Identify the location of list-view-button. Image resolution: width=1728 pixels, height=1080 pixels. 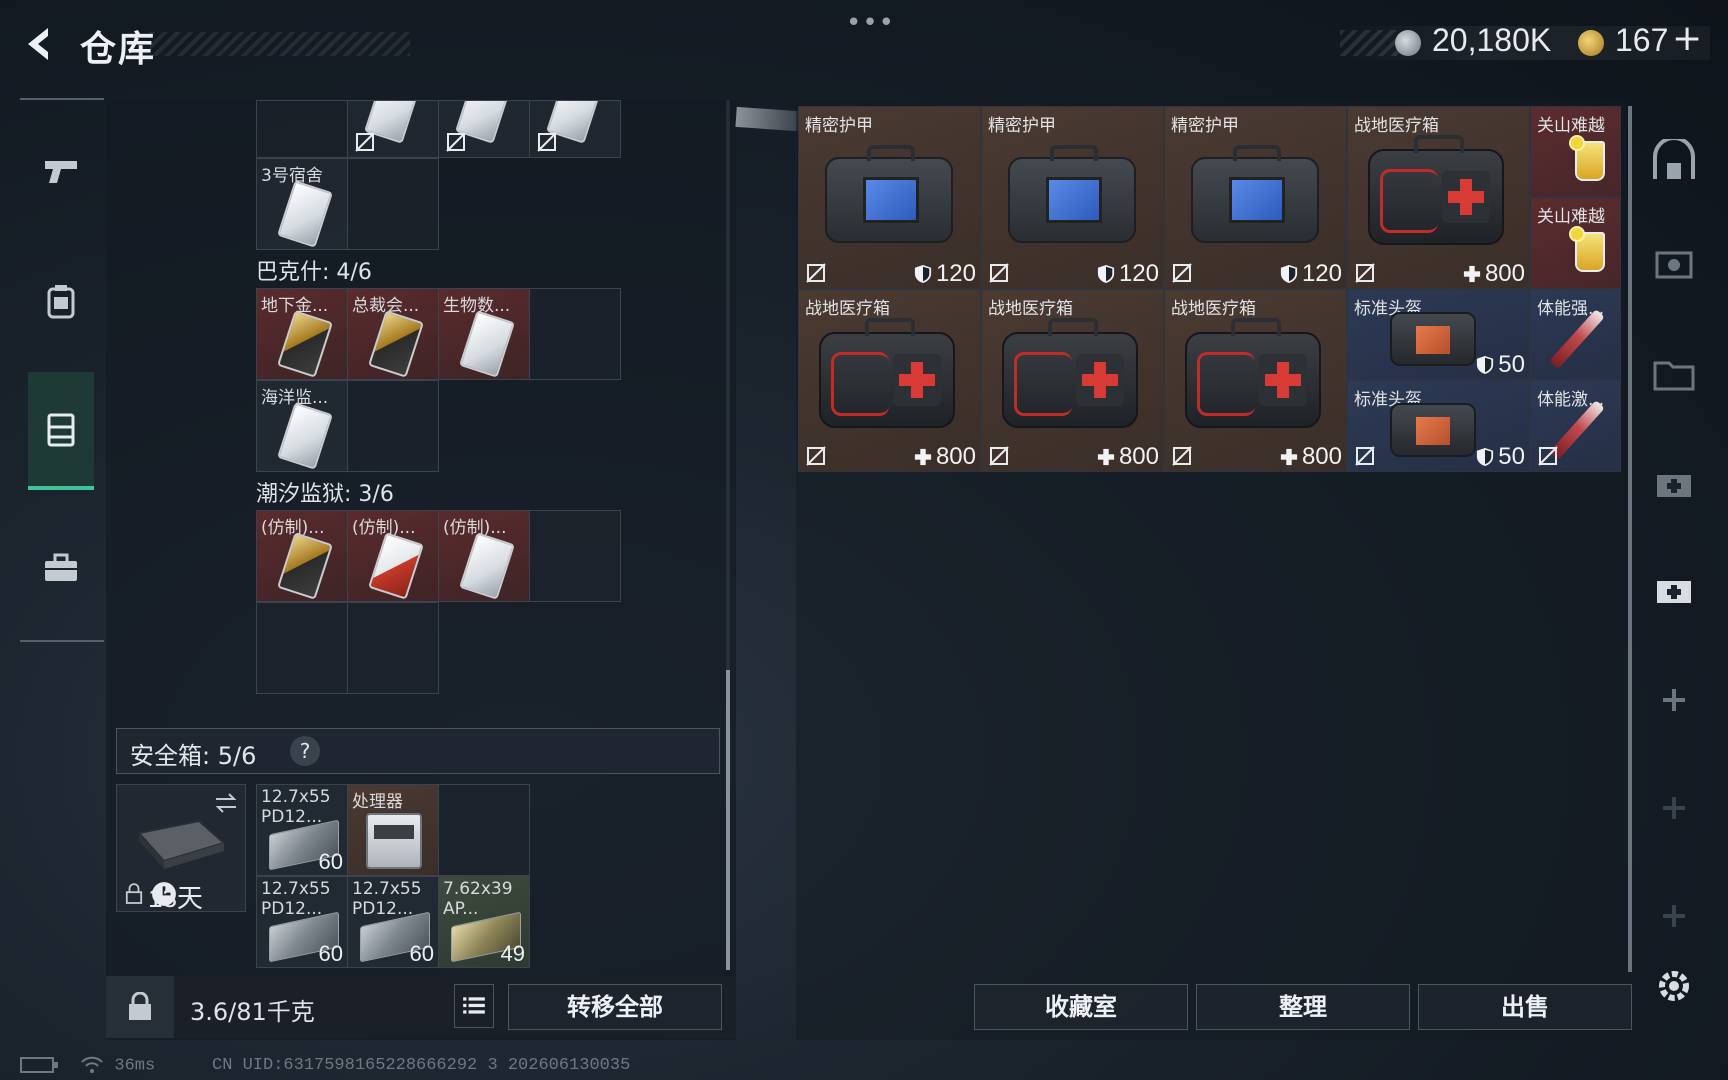
(474, 1006).